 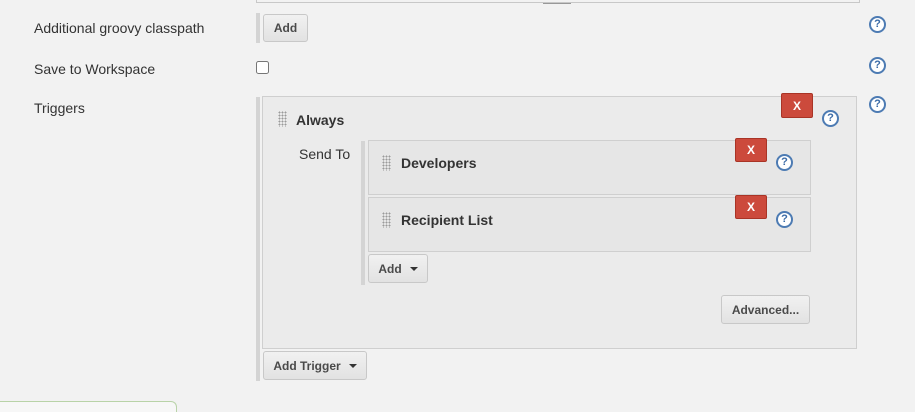 What do you see at coordinates (285, 28) in the screenshot?
I see `add-classpath-button: Add` at bounding box center [285, 28].